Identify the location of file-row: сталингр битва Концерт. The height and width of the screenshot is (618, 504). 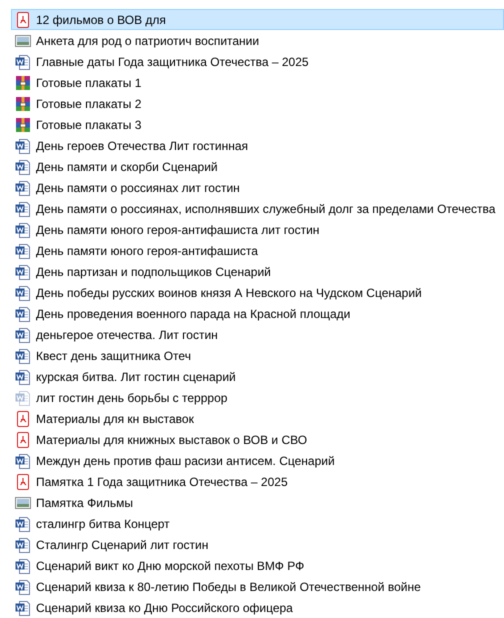
(257, 523).